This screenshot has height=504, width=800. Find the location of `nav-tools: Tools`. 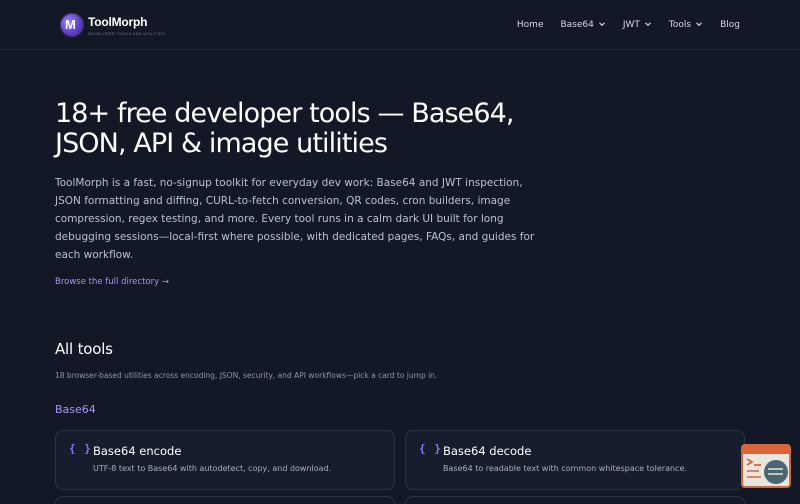

nav-tools: Tools is located at coordinates (686, 25).